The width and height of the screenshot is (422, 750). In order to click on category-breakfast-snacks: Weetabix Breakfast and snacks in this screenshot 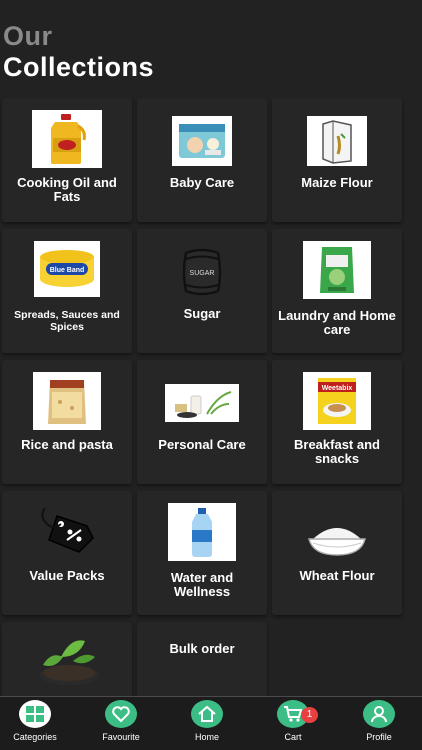, I will do `click(337, 422)`.